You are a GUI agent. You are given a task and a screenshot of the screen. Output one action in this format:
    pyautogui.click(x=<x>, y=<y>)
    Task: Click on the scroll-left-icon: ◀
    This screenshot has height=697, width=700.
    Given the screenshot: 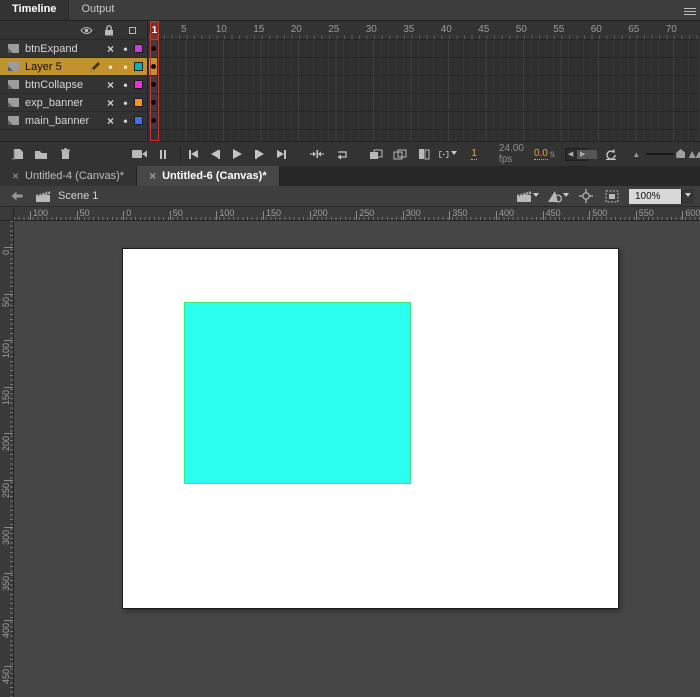 What is the action you would take?
    pyautogui.click(x=570, y=155)
    